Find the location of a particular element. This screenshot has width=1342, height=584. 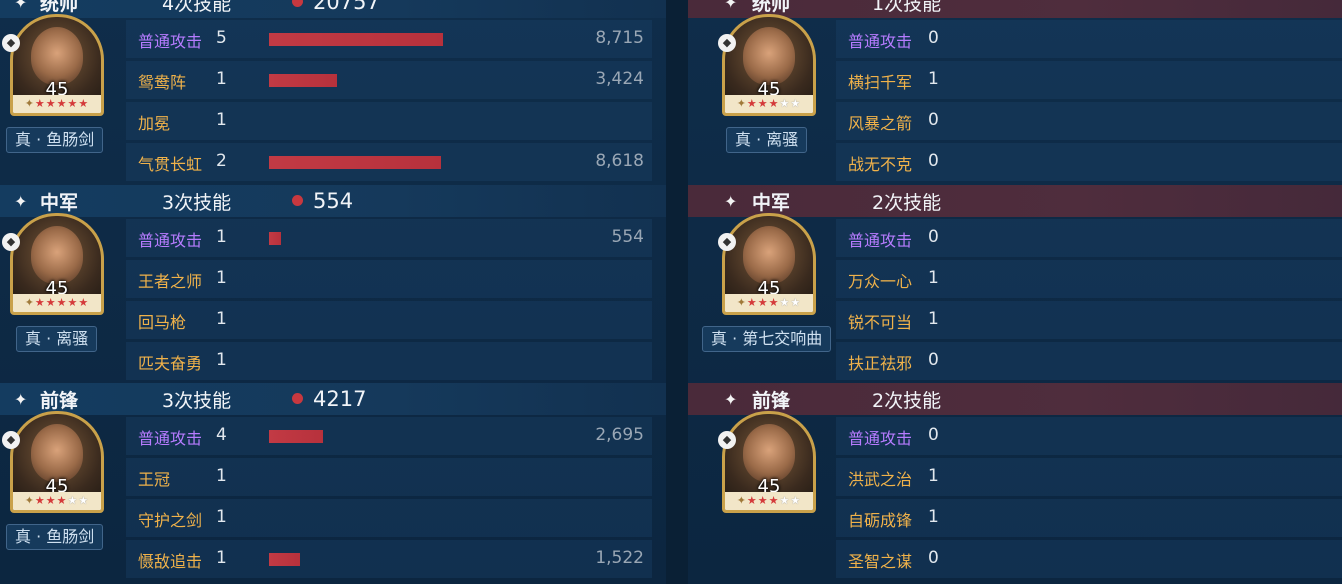

skill-name: 自砺成锋 is located at coordinates (880, 520).